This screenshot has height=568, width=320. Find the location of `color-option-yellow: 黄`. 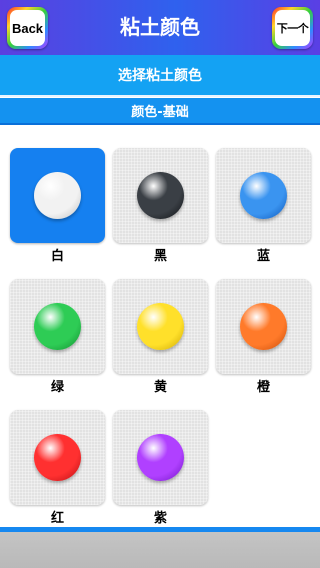

color-option-yellow: 黄 is located at coordinates (160, 337).